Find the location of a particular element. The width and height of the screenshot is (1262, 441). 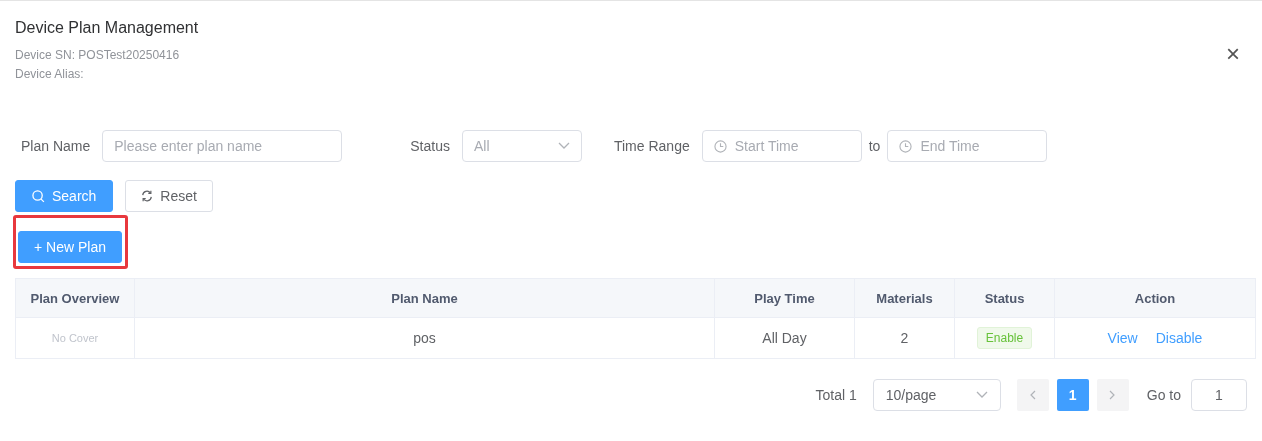

end-time-field: End Time is located at coordinates (967, 146).